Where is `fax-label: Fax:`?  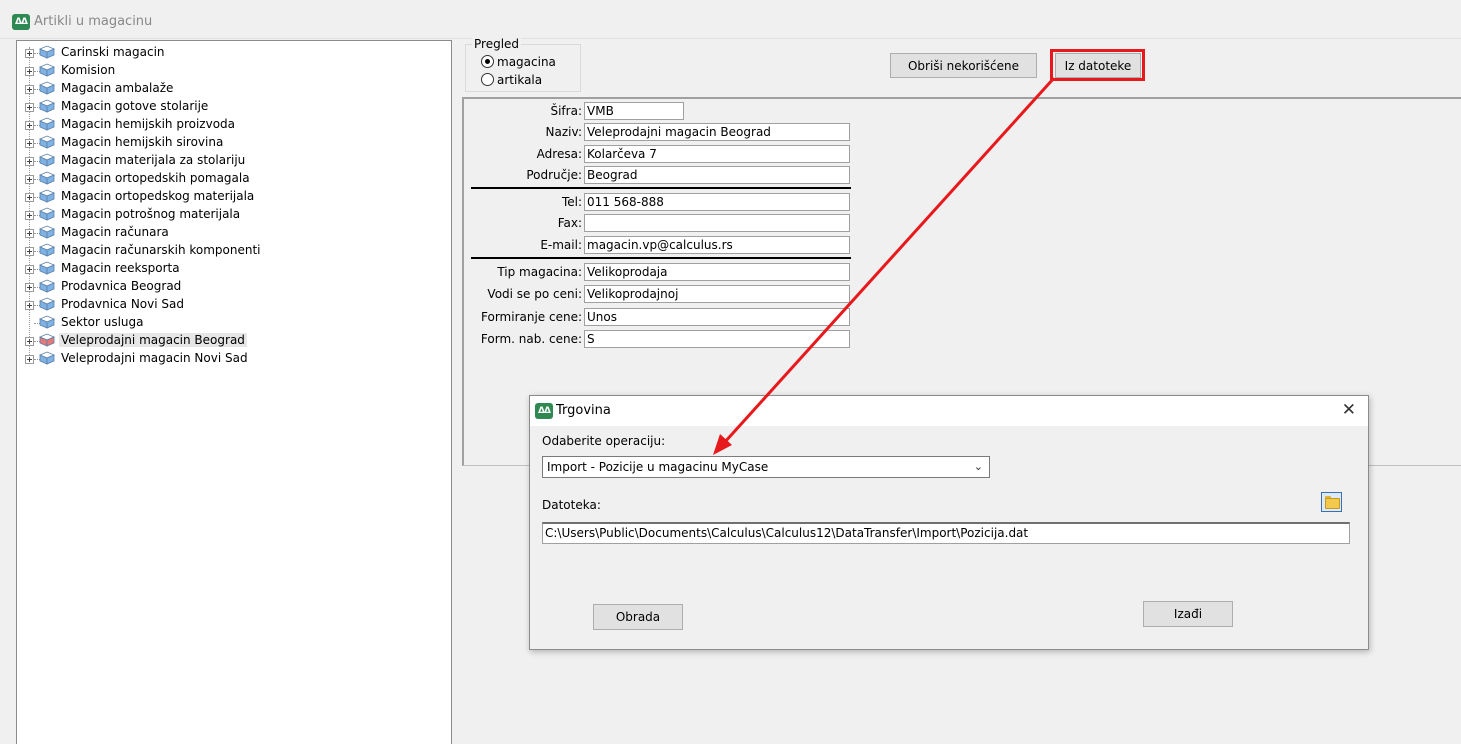 fax-label: Fax: is located at coordinates (569, 223).